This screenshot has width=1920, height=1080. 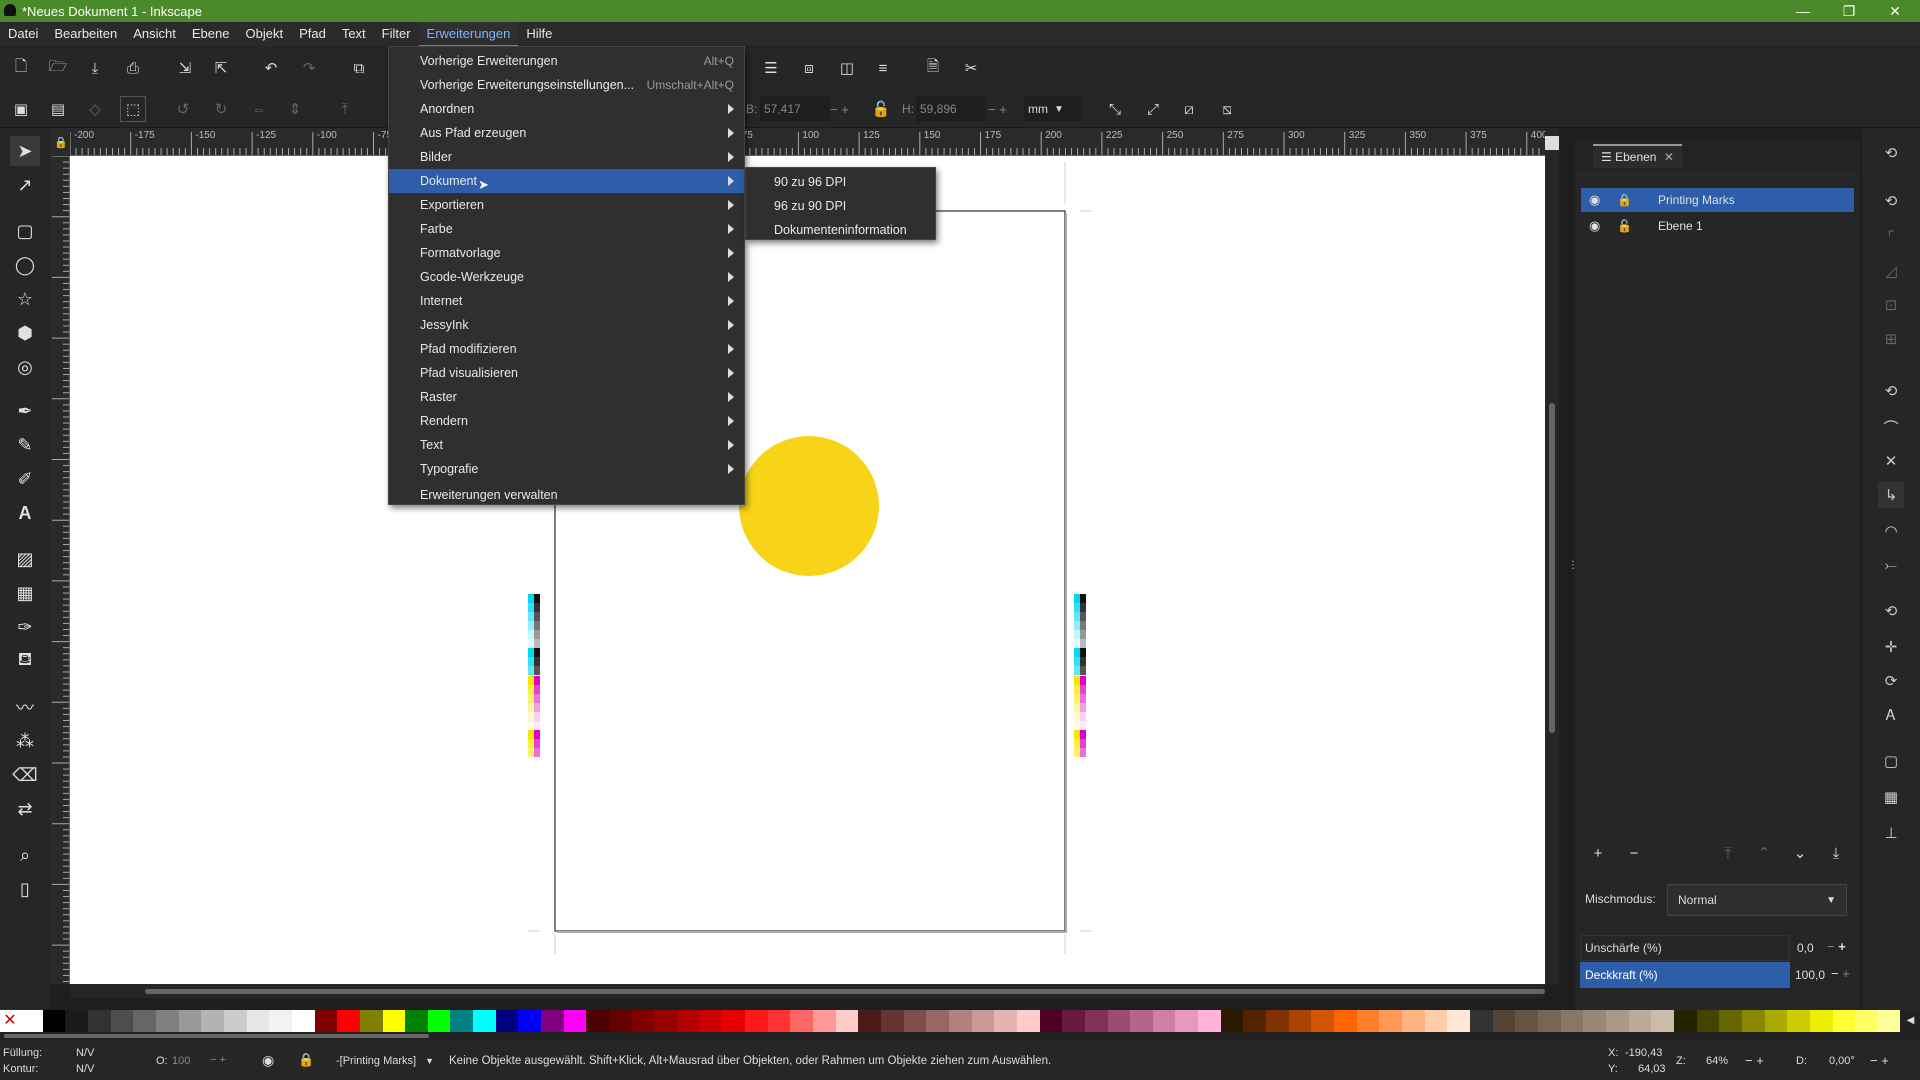 What do you see at coordinates (1669, 157) in the screenshot?
I see `close-tab-icon: ✕` at bounding box center [1669, 157].